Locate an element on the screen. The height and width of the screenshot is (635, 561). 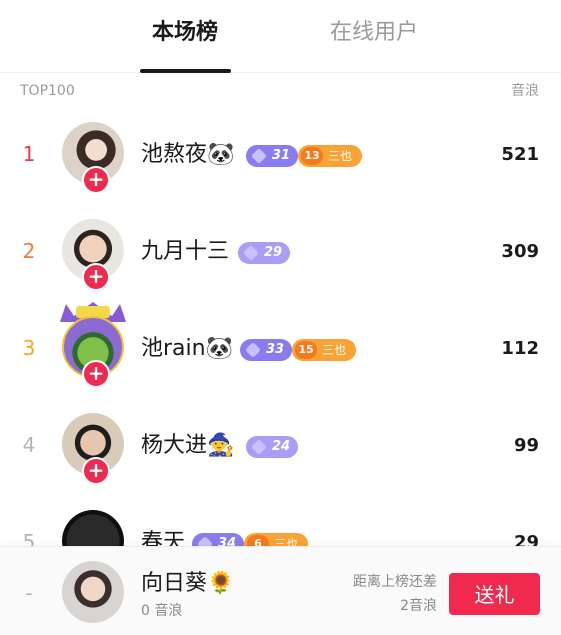
tab-current-session: 本场榜 is located at coordinates (185, 33).